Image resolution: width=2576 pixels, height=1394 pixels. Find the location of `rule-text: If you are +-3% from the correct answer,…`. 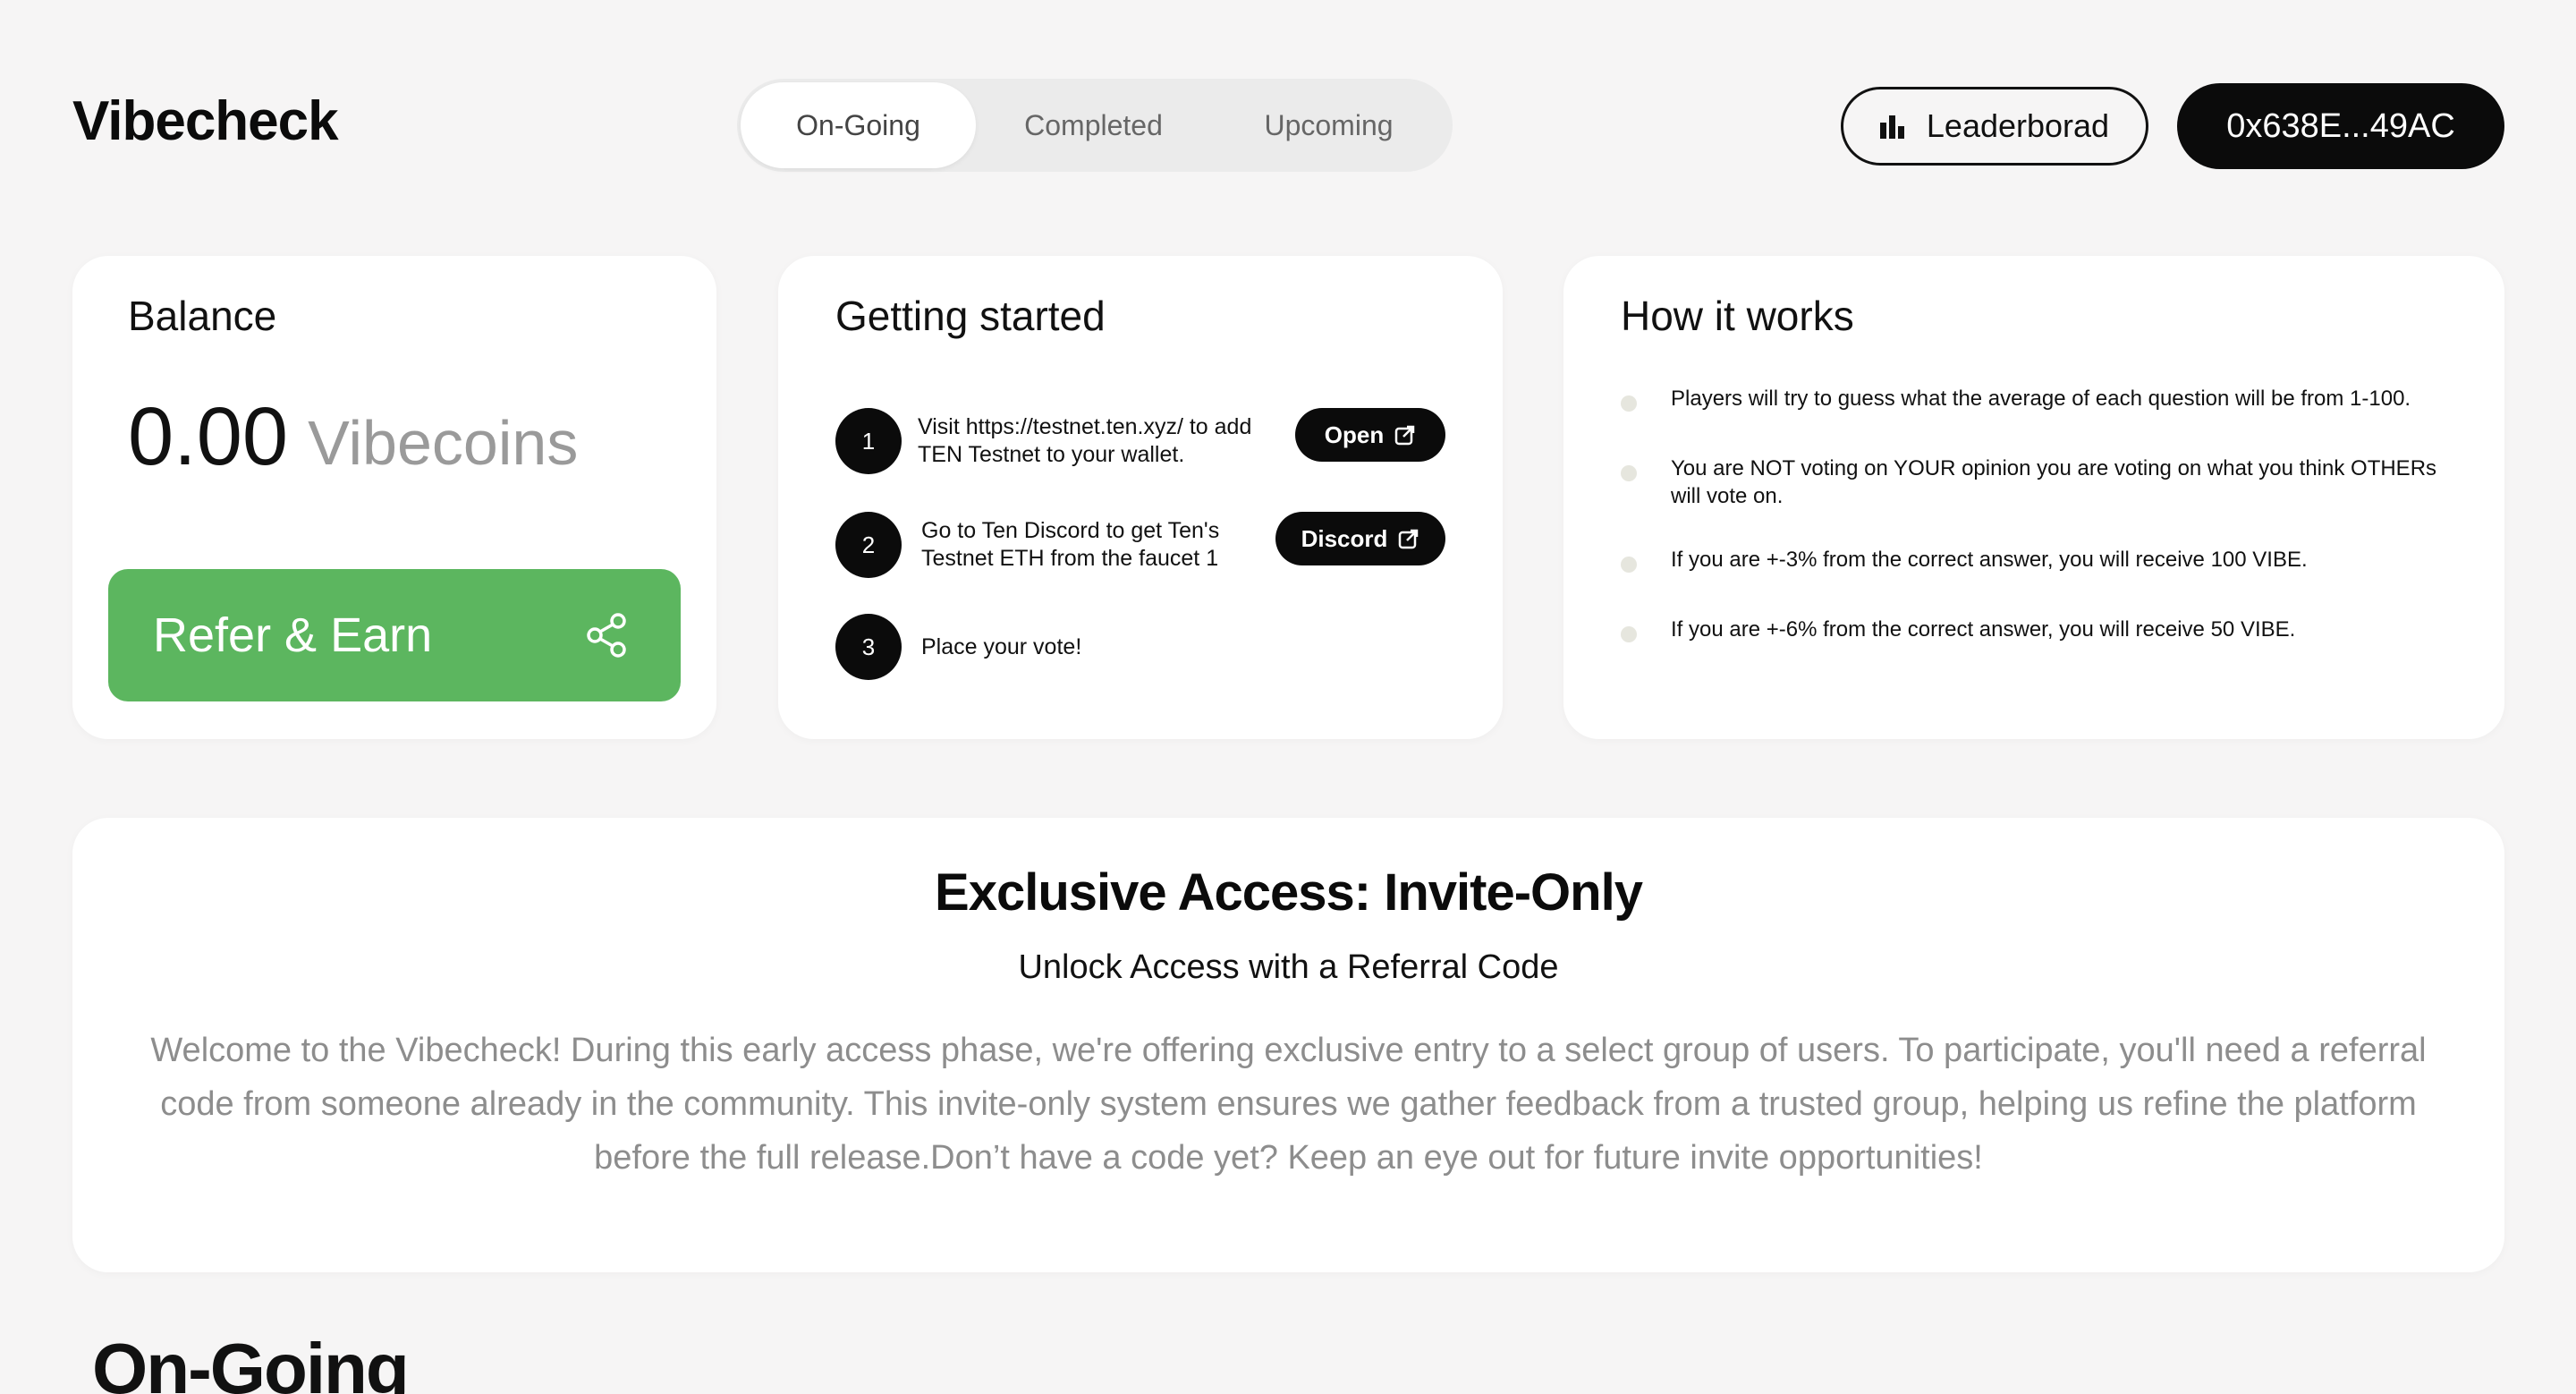

rule-text: If you are +-3% from the correct answer,… is located at coordinates (1989, 560).